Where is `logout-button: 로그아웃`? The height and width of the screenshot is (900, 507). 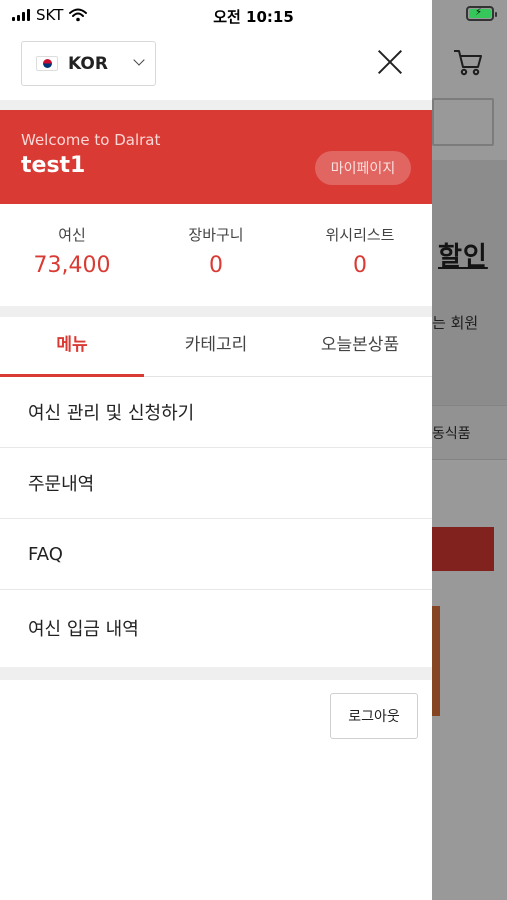
logout-button: 로그아웃 is located at coordinates (374, 716).